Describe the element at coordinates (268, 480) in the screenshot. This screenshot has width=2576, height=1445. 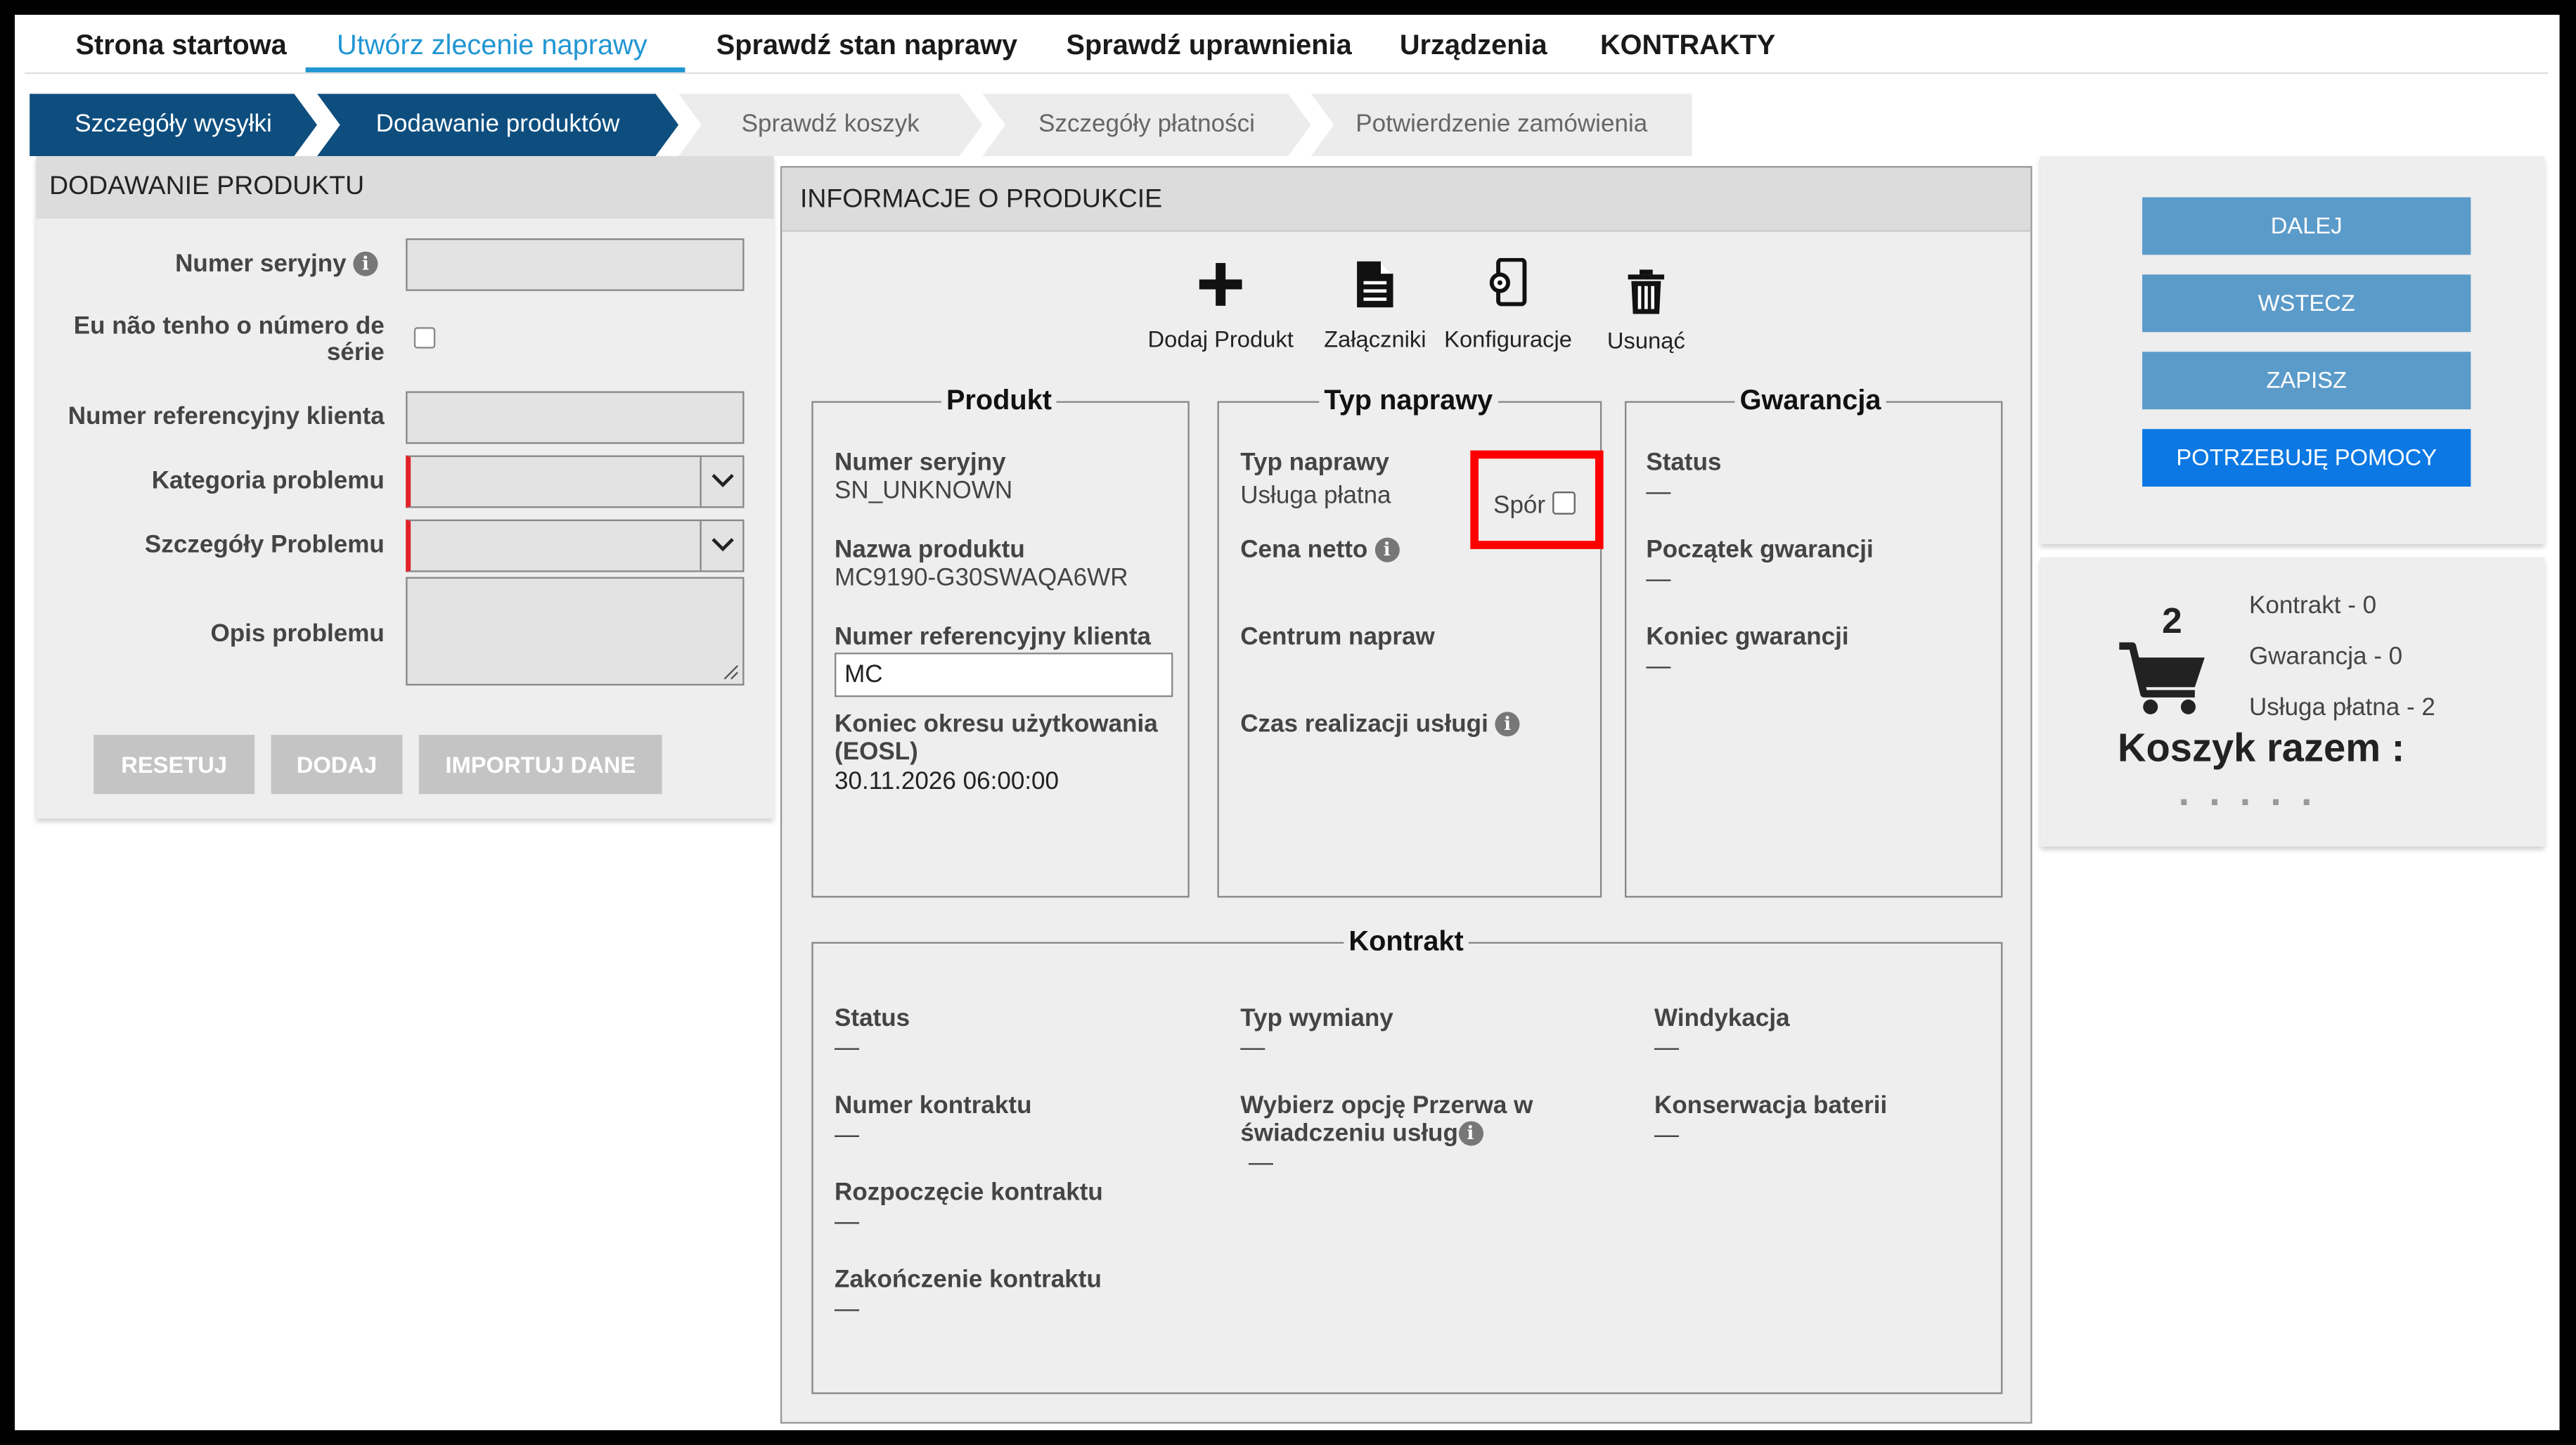
I see `problem-category-label: Kategoria problemu` at that location.